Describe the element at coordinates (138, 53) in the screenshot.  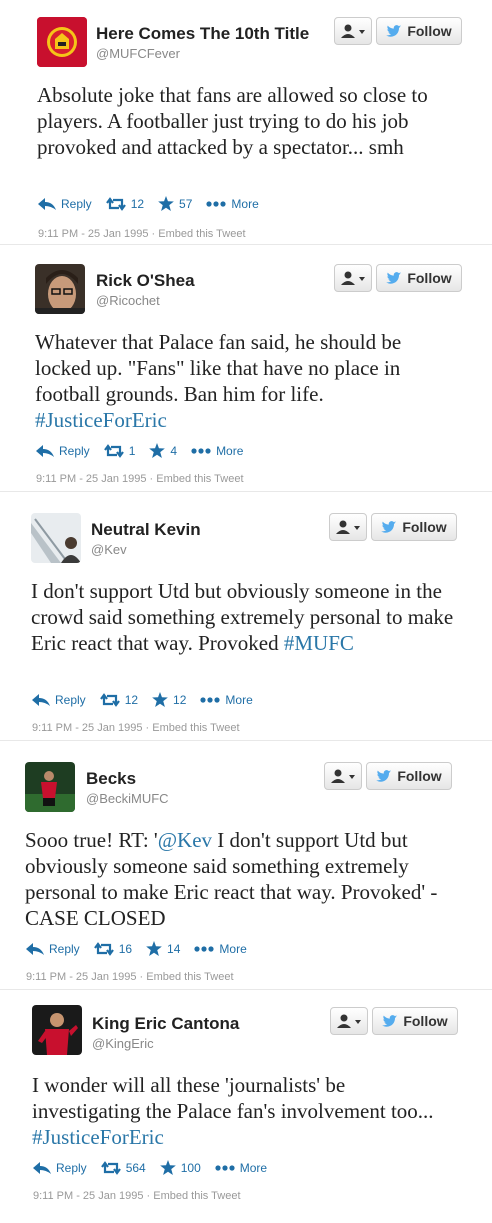
I see `user-handle: @MUFCFever` at that location.